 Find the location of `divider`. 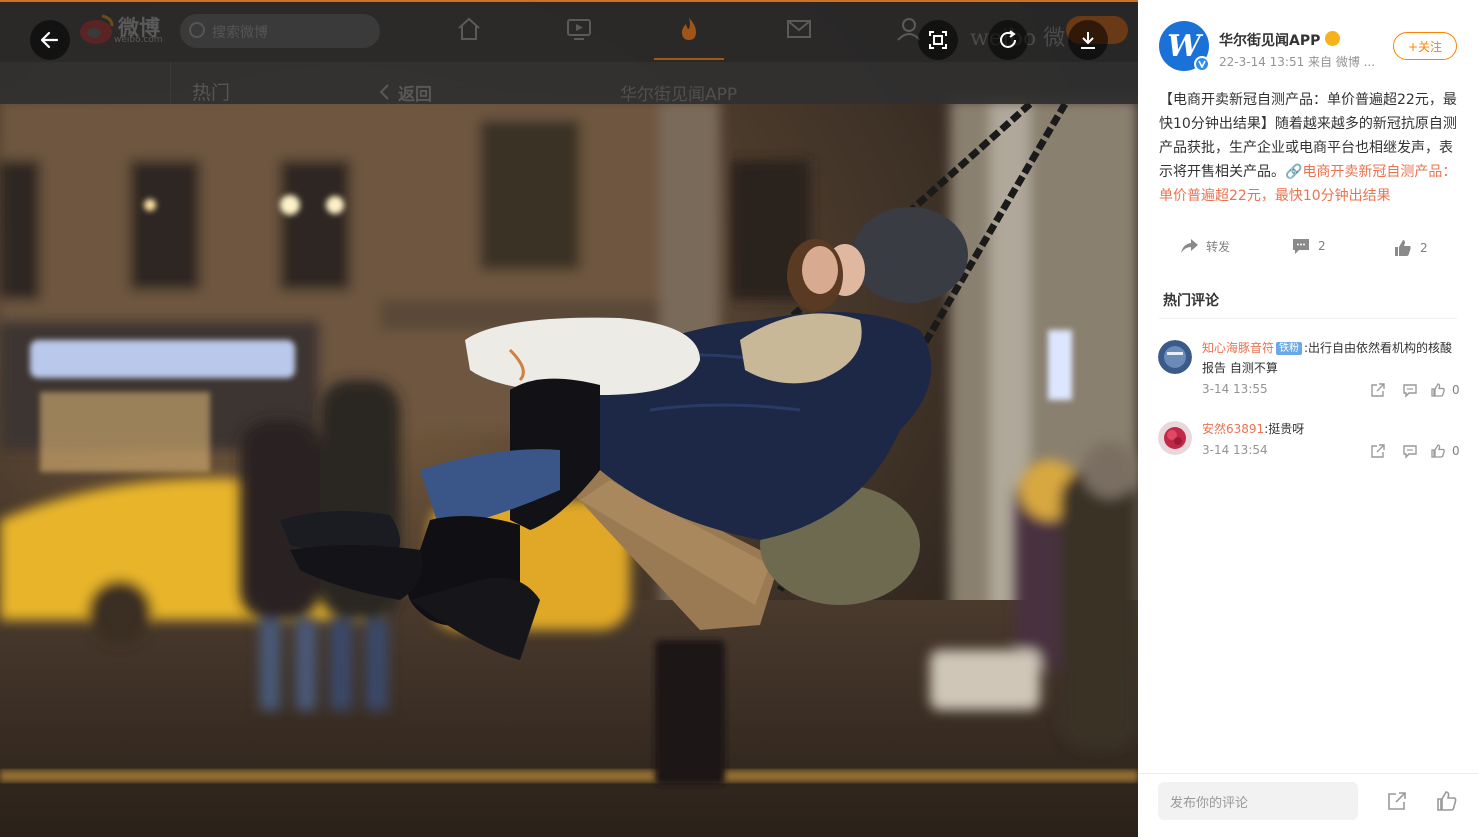

divider is located at coordinates (1308, 318).